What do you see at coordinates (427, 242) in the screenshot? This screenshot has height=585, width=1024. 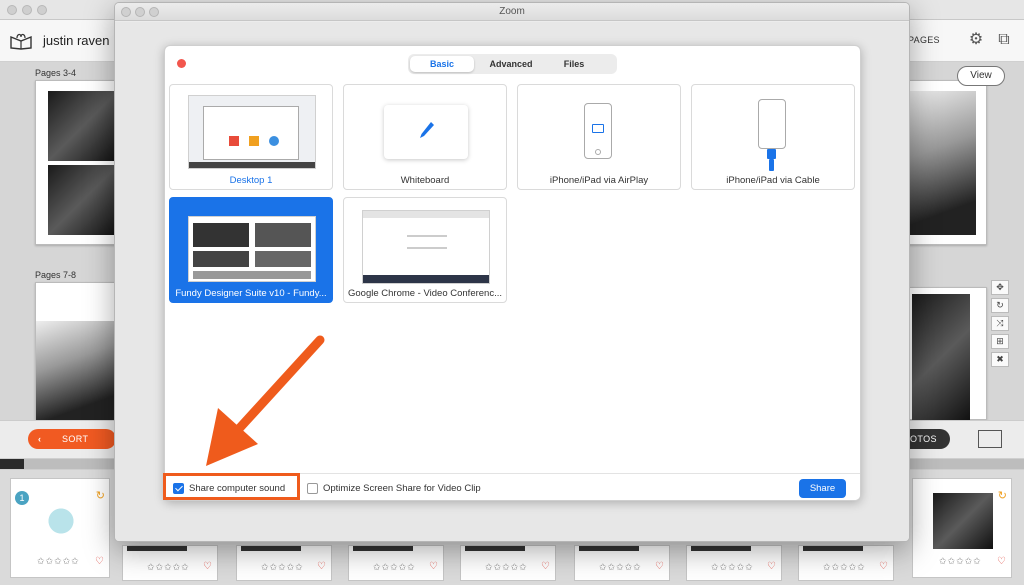 I see `preview-text` at bounding box center [427, 242].